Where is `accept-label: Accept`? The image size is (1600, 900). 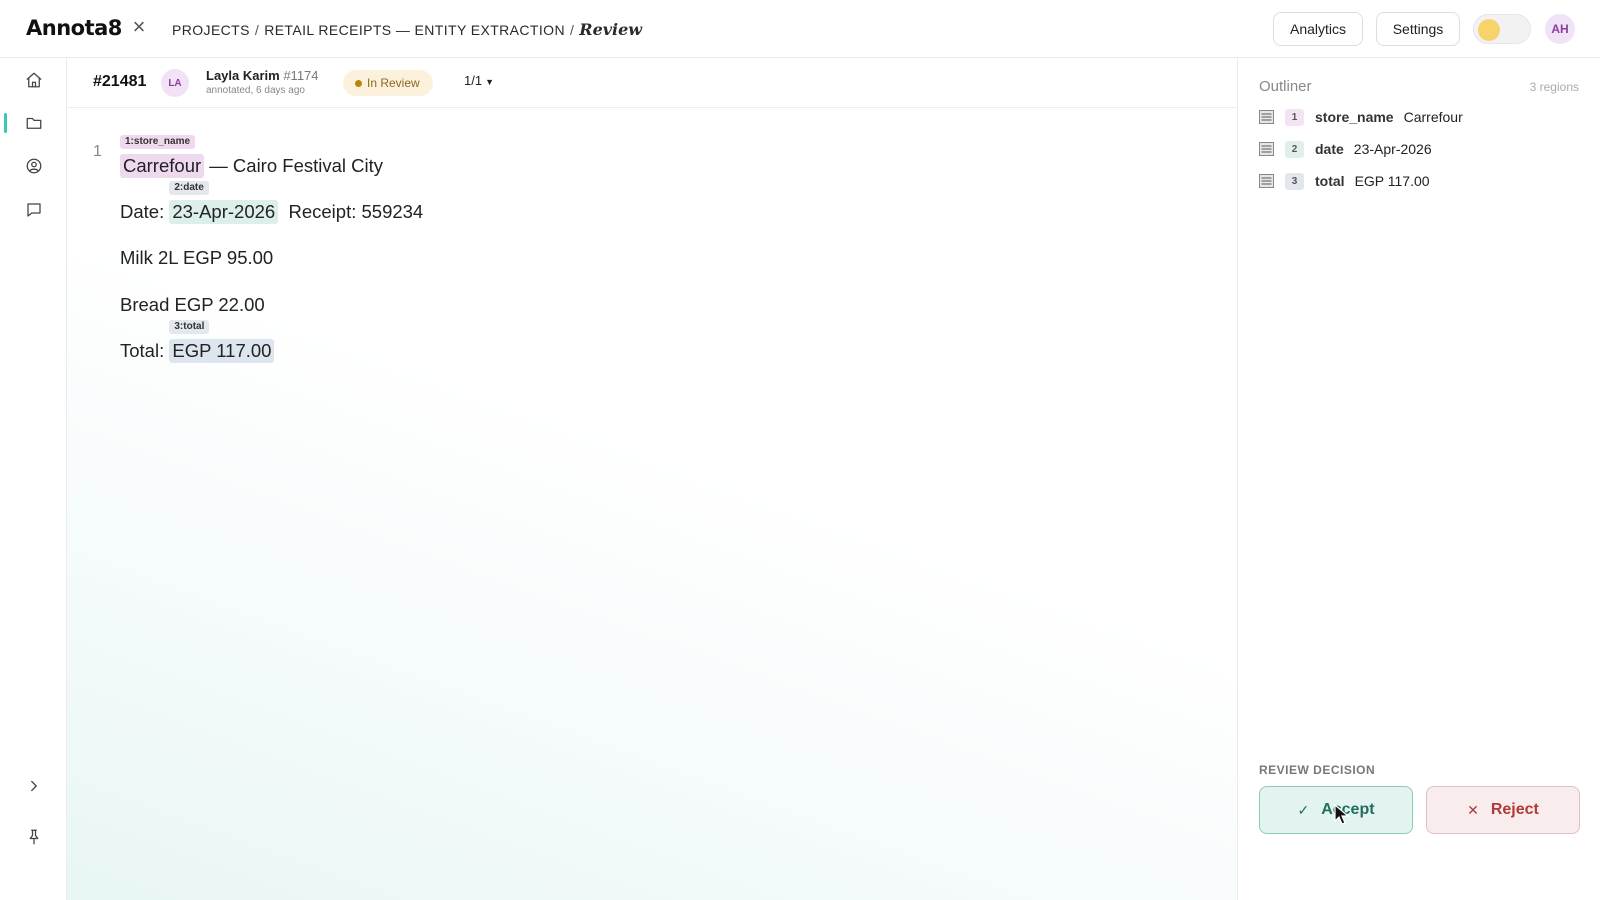
accept-label: Accept is located at coordinates (1348, 809).